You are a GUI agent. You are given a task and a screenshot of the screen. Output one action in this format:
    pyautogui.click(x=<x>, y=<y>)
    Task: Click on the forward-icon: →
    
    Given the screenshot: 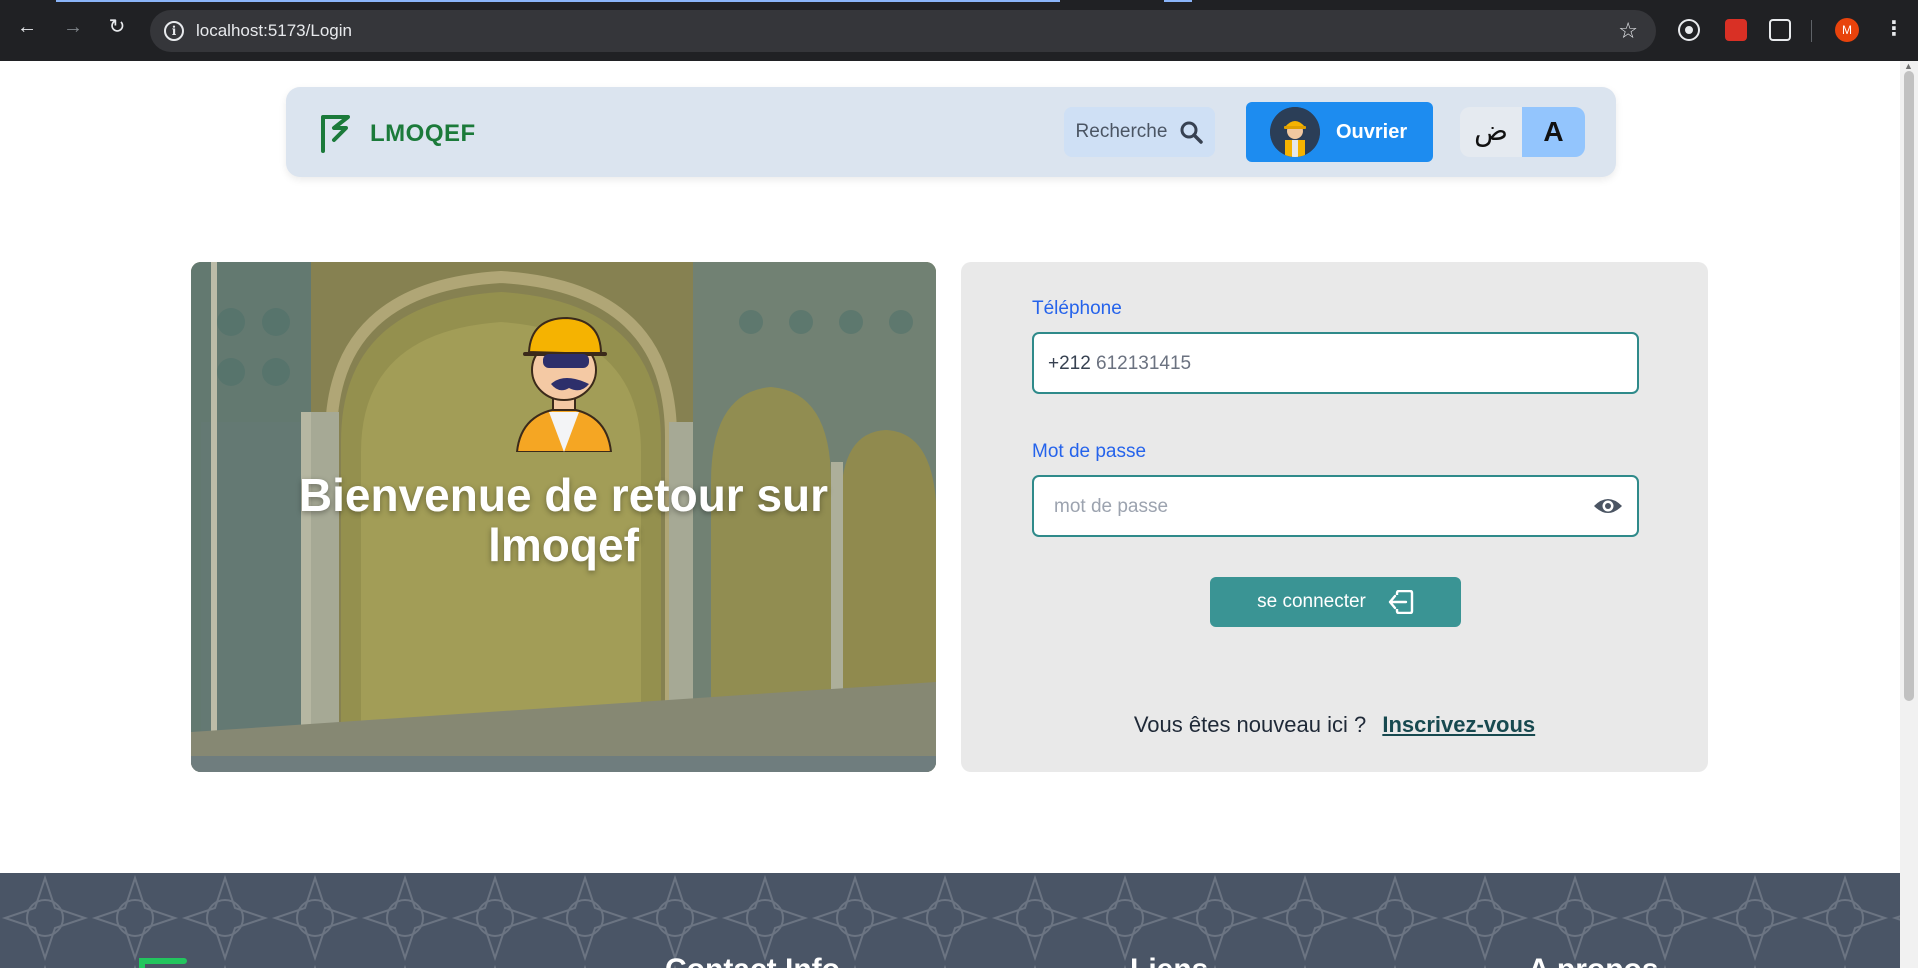 What is the action you would take?
    pyautogui.click(x=73, y=27)
    